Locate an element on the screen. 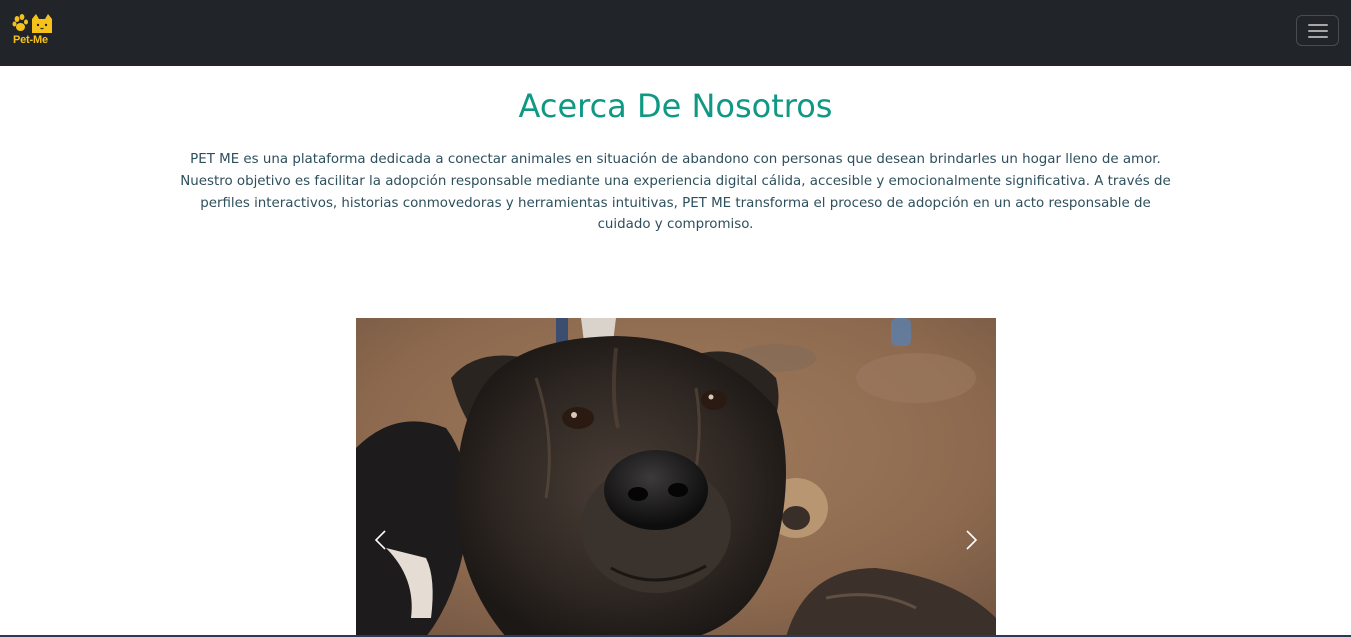  brand-logo: Pet-Me is located at coordinates (35, 31).